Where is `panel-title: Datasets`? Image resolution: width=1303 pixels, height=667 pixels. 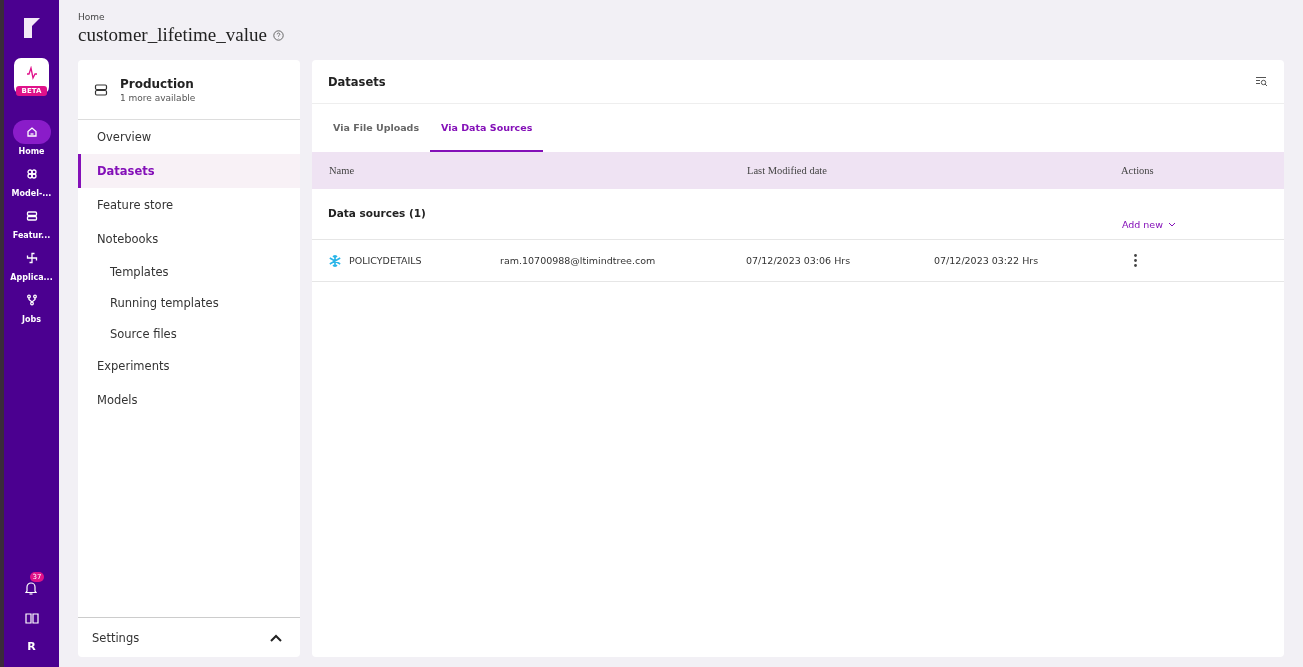 panel-title: Datasets is located at coordinates (357, 81).